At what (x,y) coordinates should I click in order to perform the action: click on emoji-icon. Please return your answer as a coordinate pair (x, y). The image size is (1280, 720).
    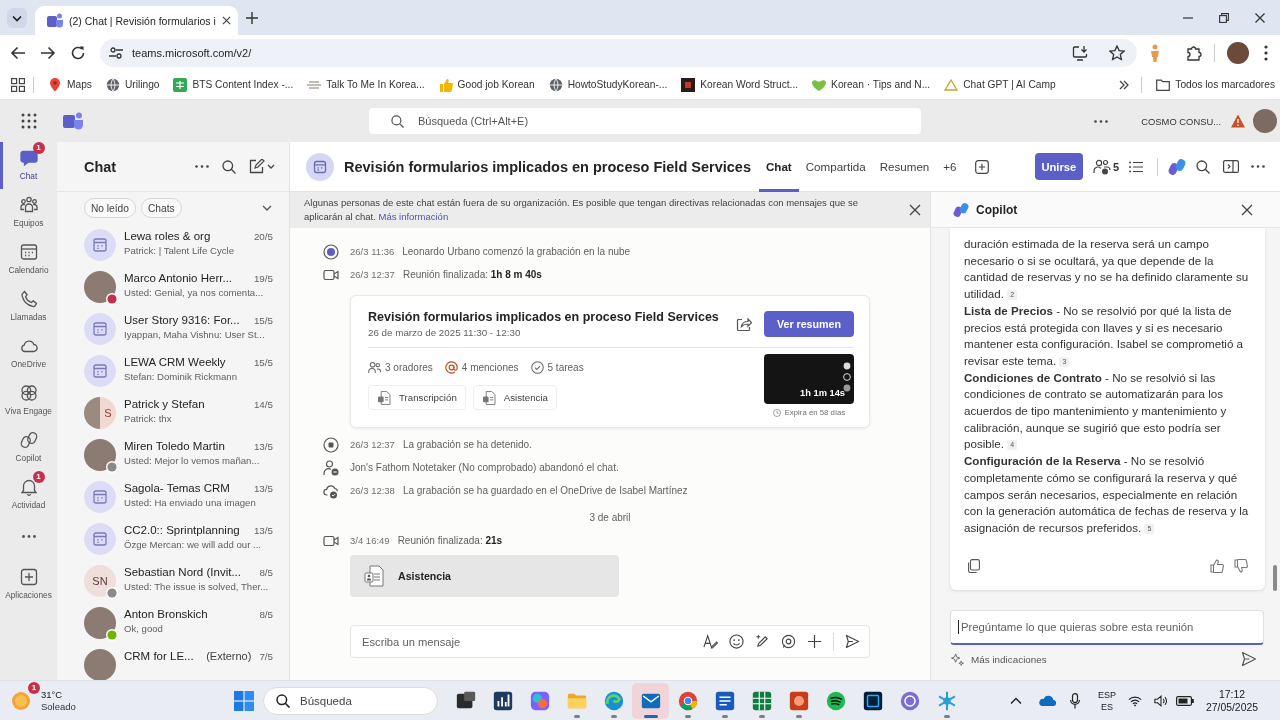
    Looking at the image, I should click on (736, 641).